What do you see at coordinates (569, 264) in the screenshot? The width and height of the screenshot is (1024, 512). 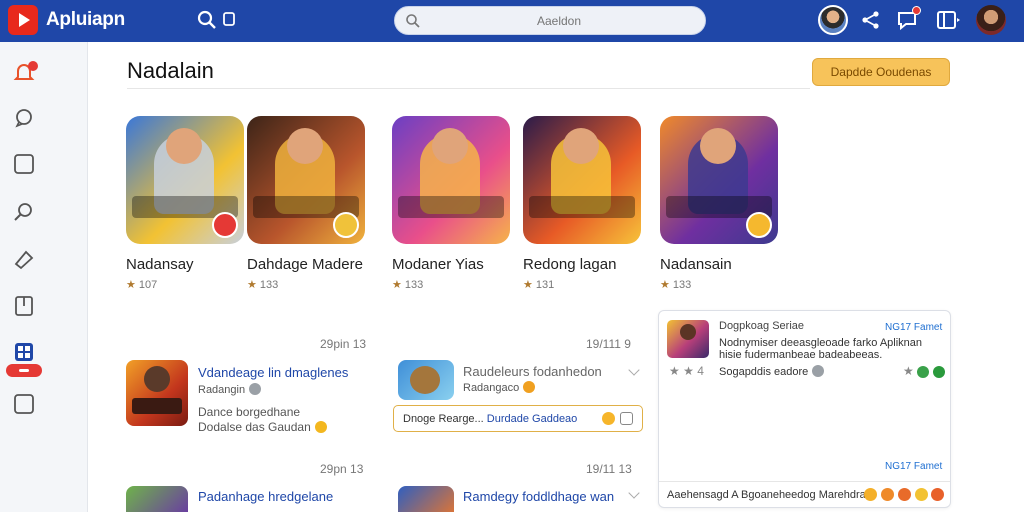 I see `game-title: Redong lagan` at bounding box center [569, 264].